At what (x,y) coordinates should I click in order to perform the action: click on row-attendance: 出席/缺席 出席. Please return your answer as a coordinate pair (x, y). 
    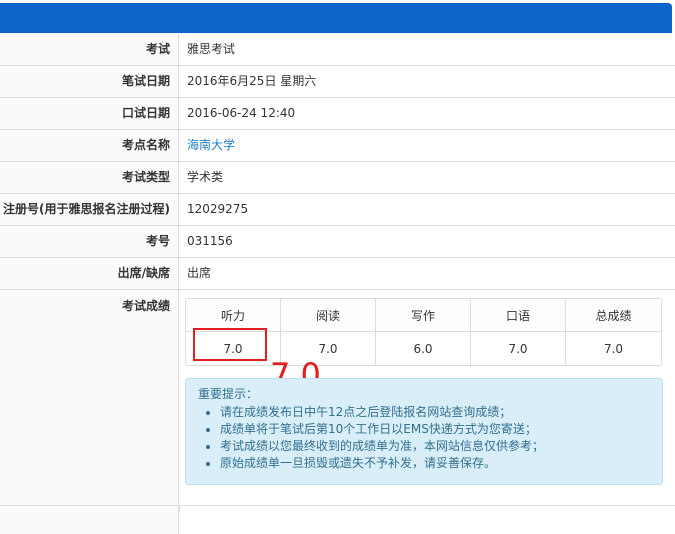
    Looking at the image, I should click on (337, 274).